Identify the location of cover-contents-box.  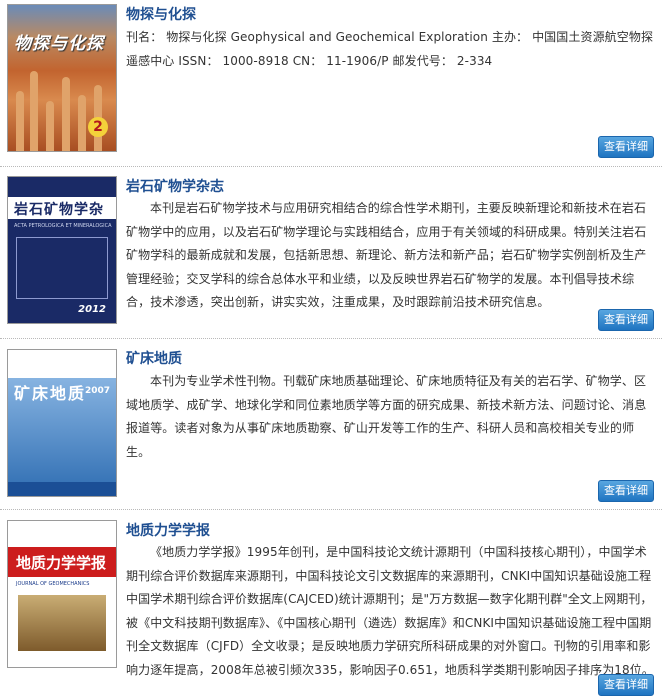
(62, 268).